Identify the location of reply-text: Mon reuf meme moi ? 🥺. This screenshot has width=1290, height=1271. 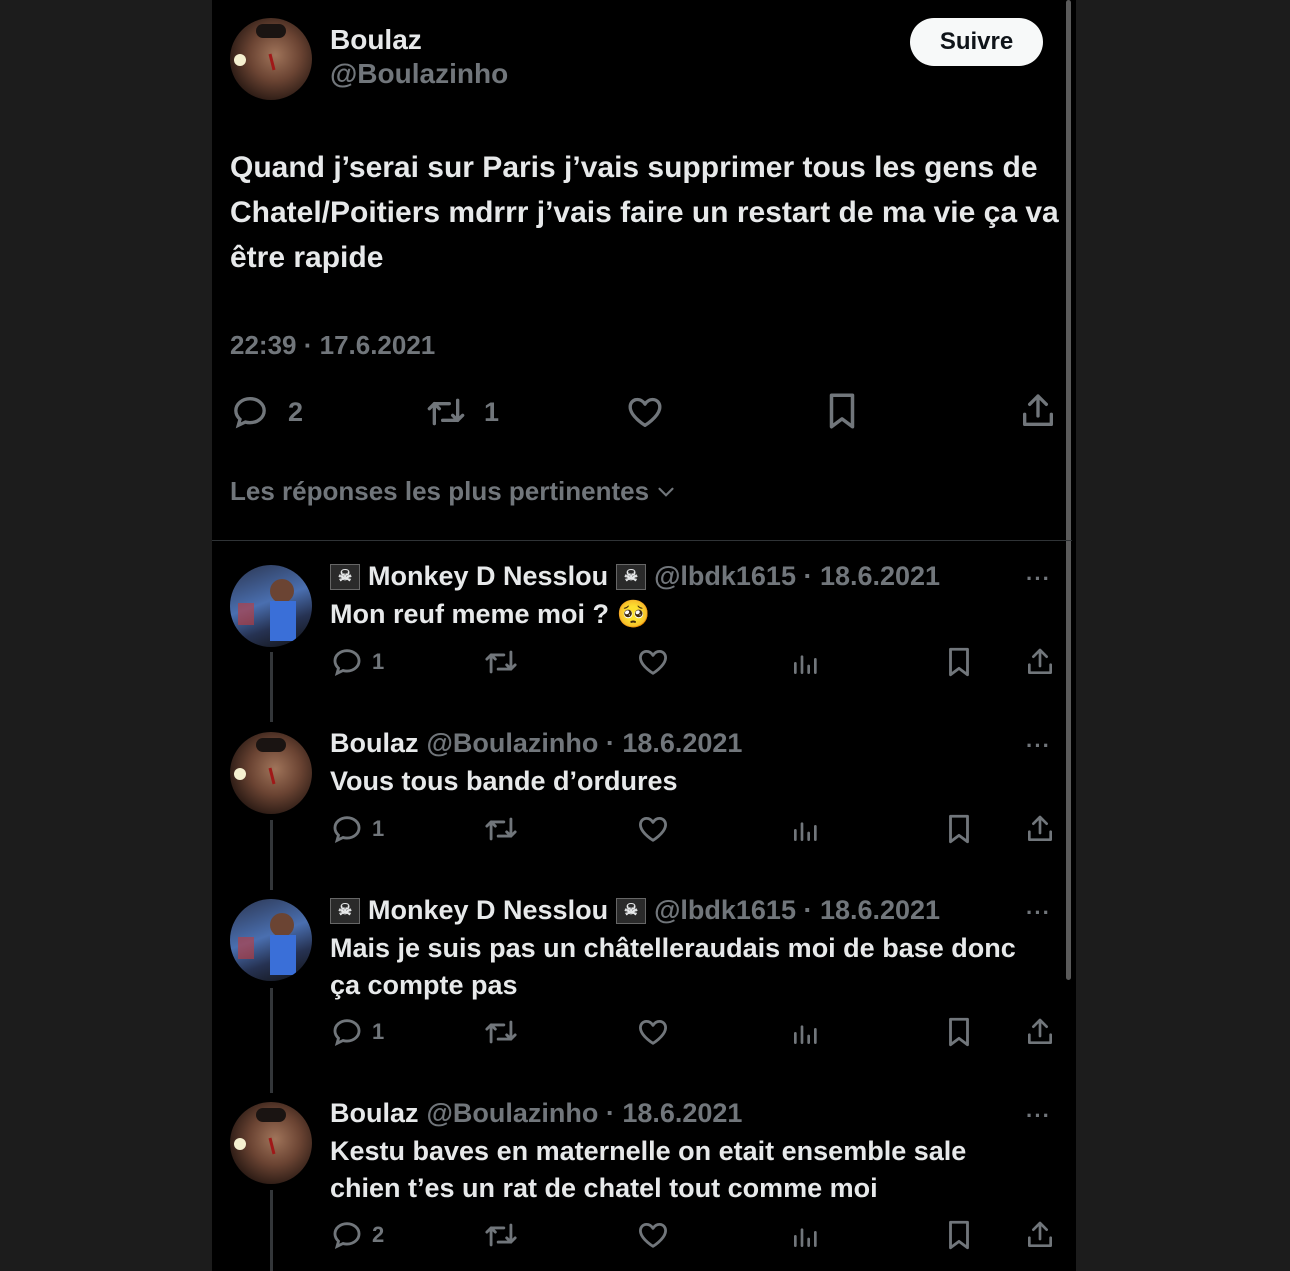
(490, 614).